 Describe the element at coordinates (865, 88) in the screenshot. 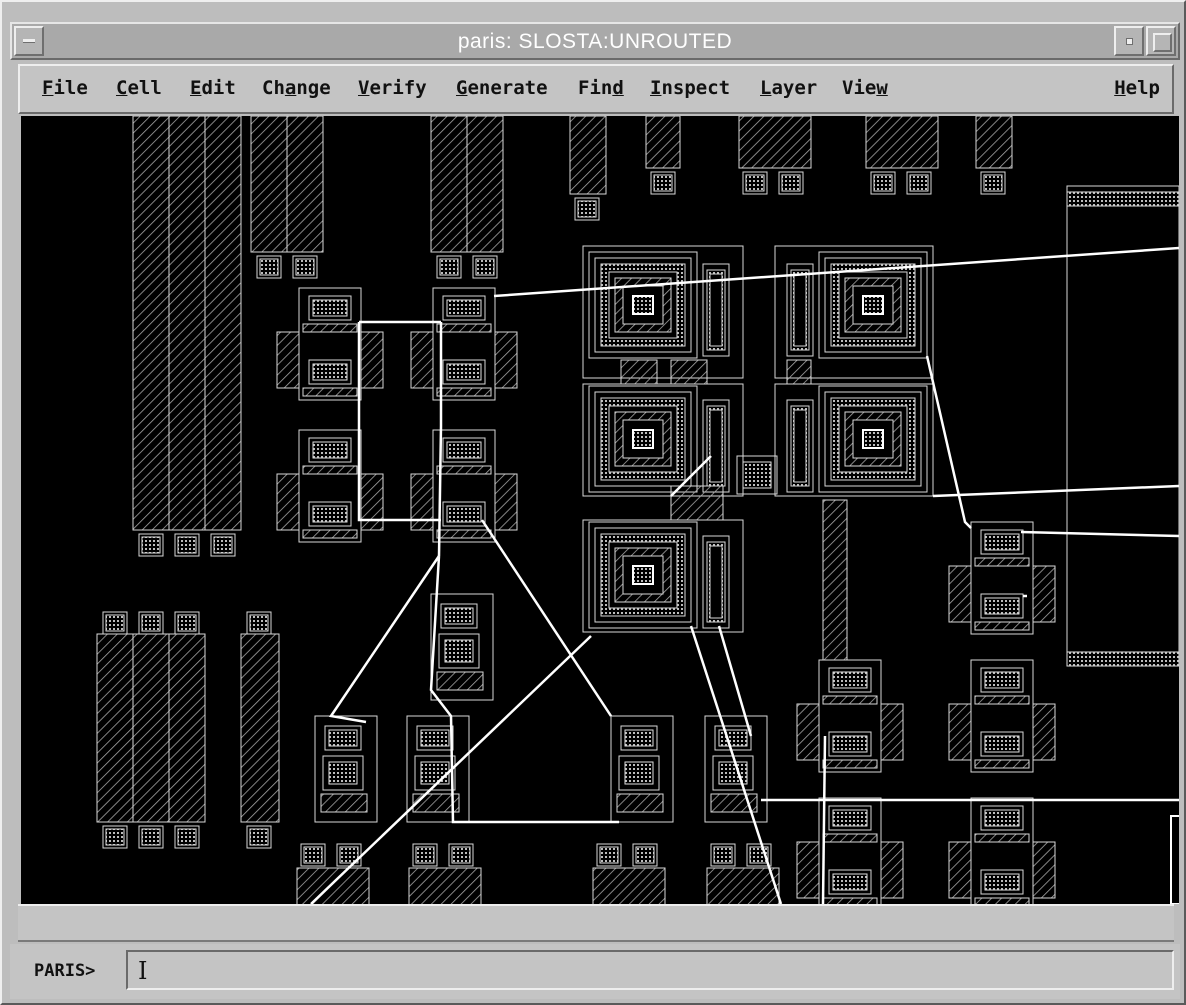

I see `menu-view: View` at that location.